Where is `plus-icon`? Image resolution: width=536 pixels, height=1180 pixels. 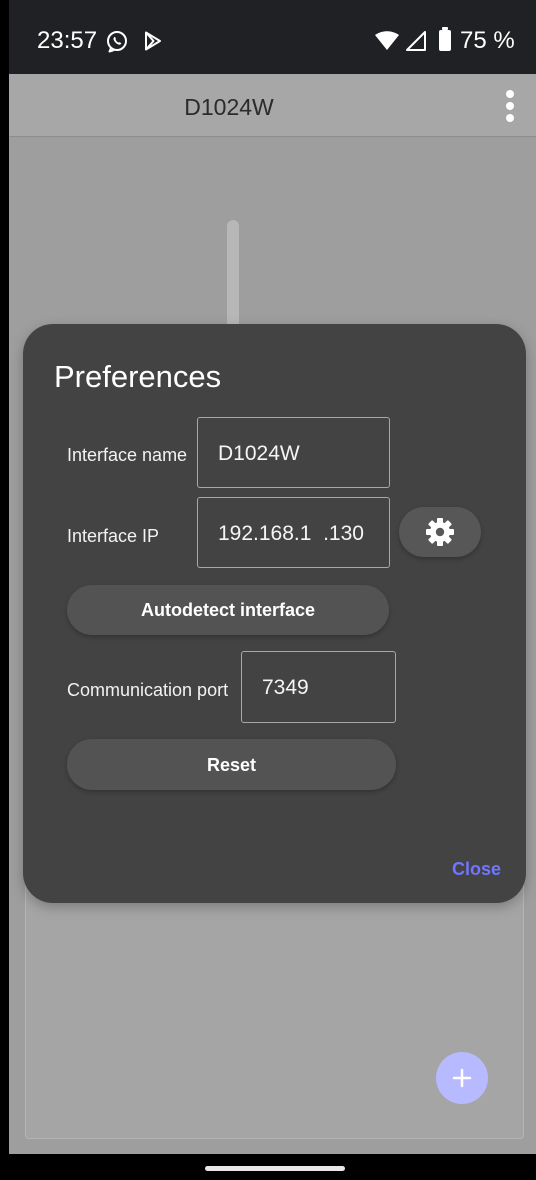 plus-icon is located at coordinates (462, 1080).